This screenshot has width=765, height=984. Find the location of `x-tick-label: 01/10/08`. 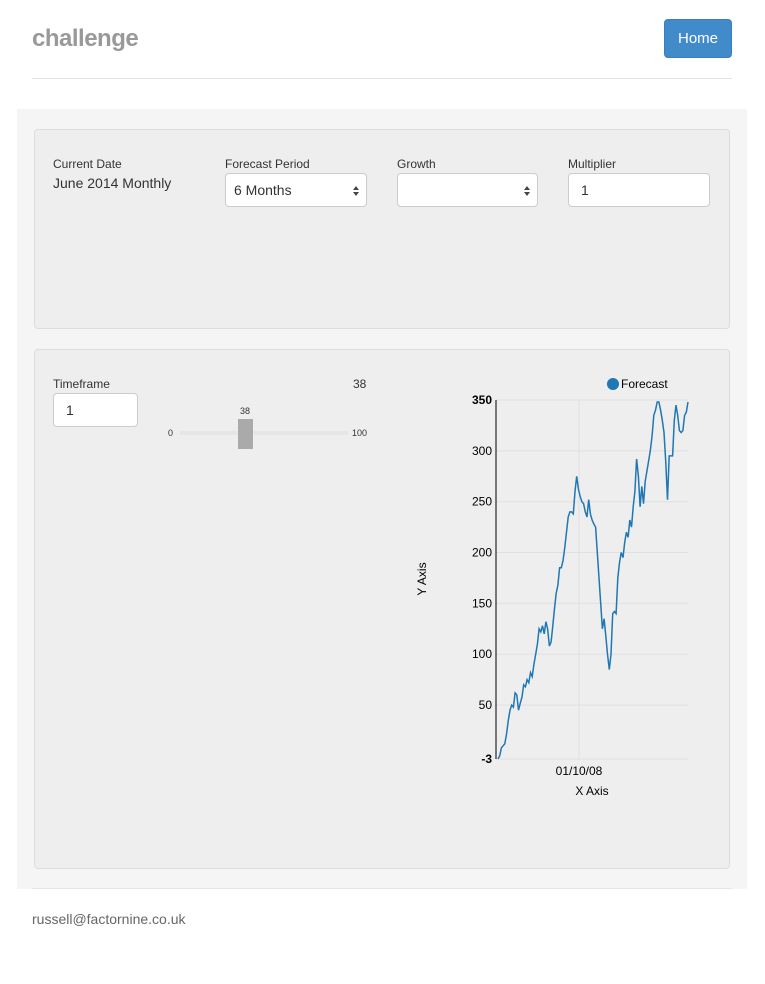

x-tick-label: 01/10/08 is located at coordinates (579, 771).